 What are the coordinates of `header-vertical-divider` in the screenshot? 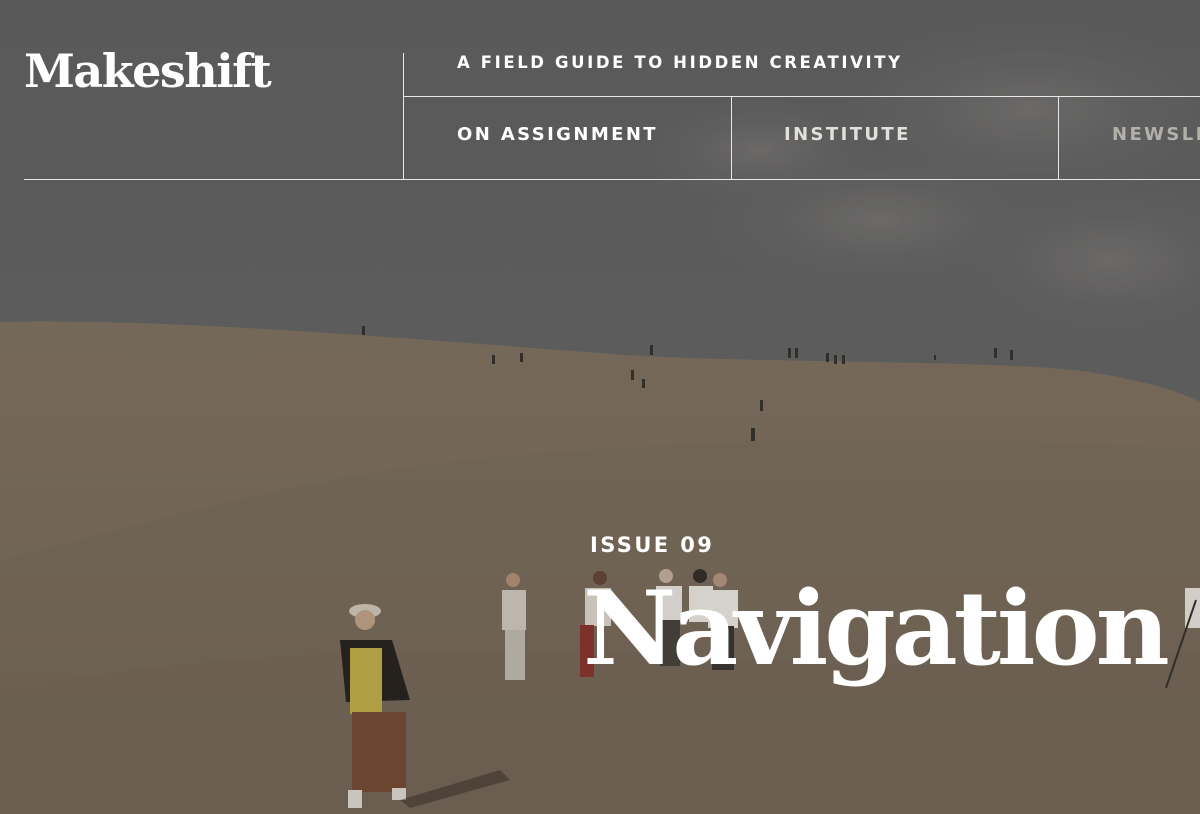 It's located at (403, 116).